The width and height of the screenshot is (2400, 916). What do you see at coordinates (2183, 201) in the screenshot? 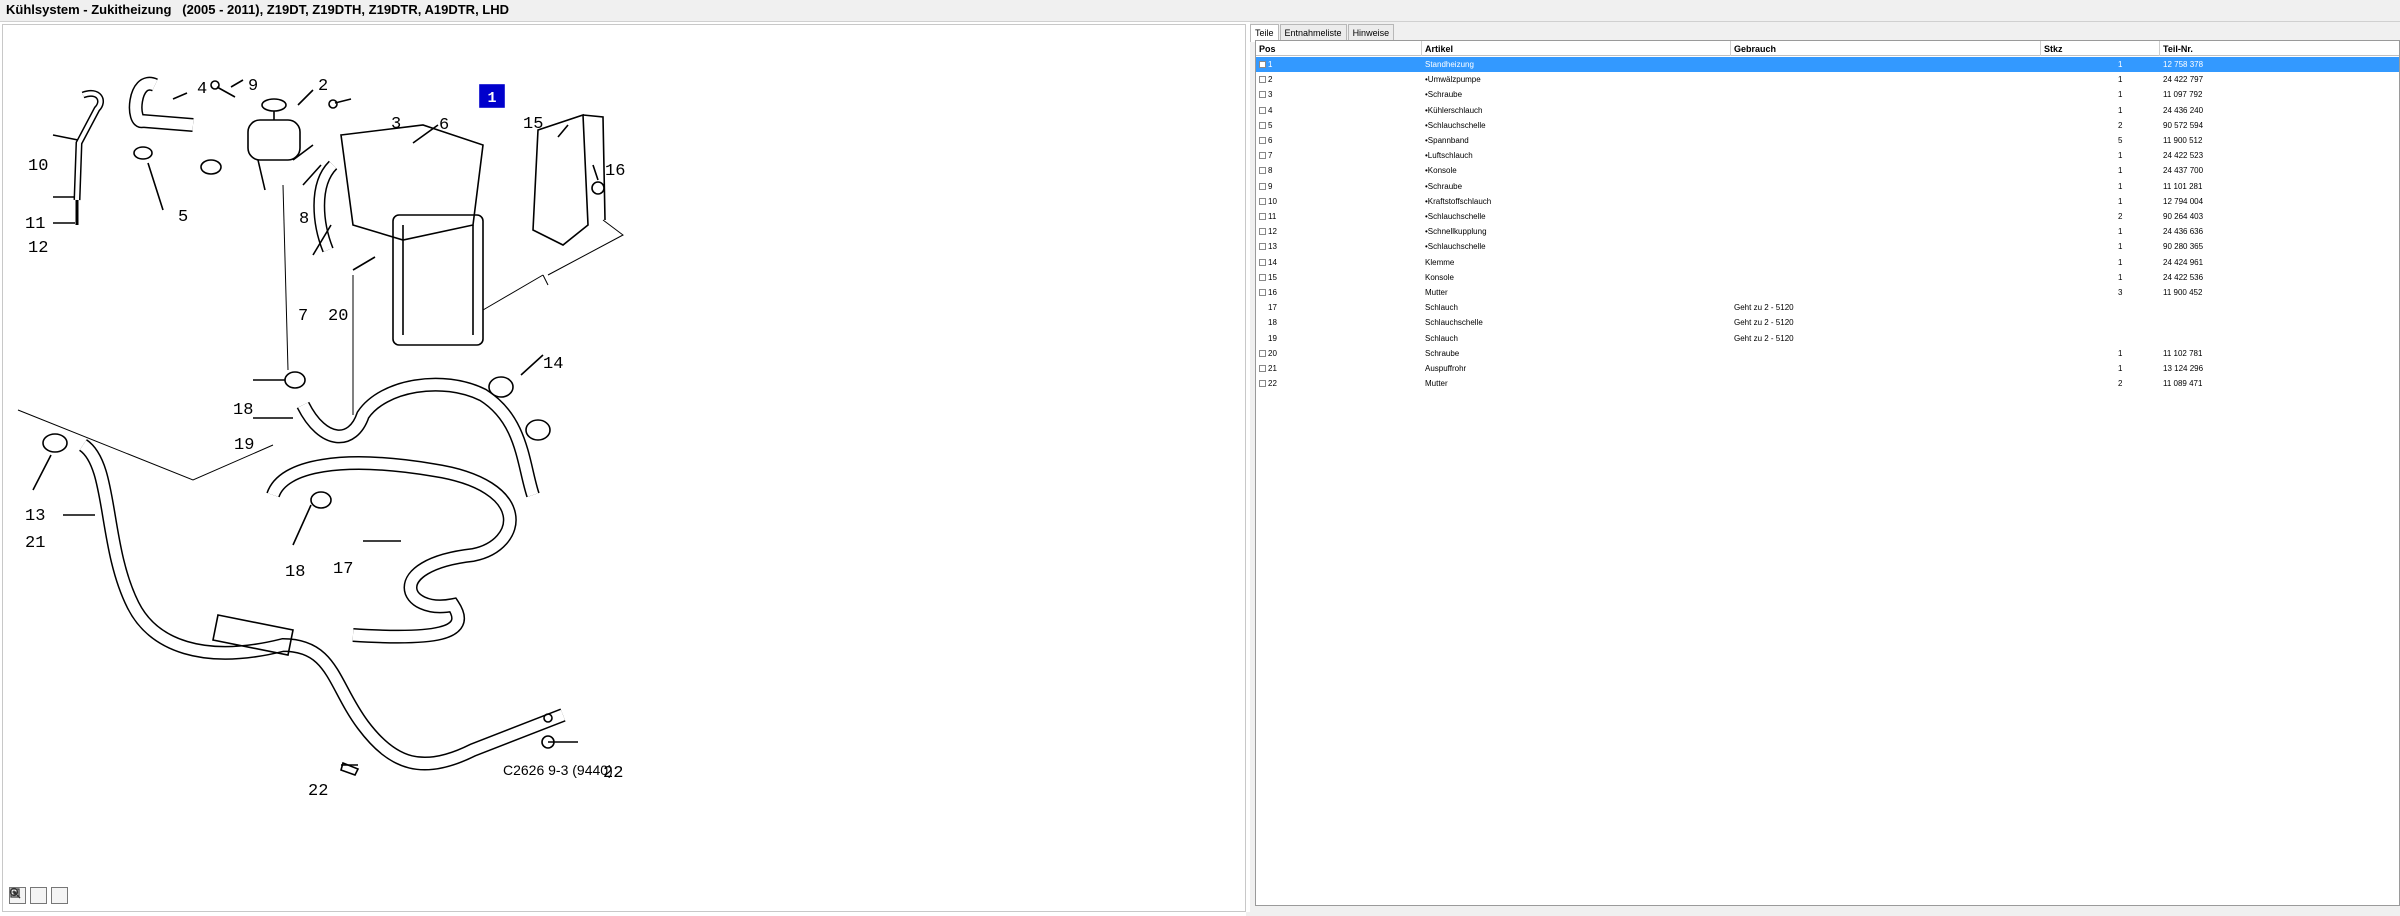
I see `cell-teil-nr: 12 794 004` at bounding box center [2183, 201].